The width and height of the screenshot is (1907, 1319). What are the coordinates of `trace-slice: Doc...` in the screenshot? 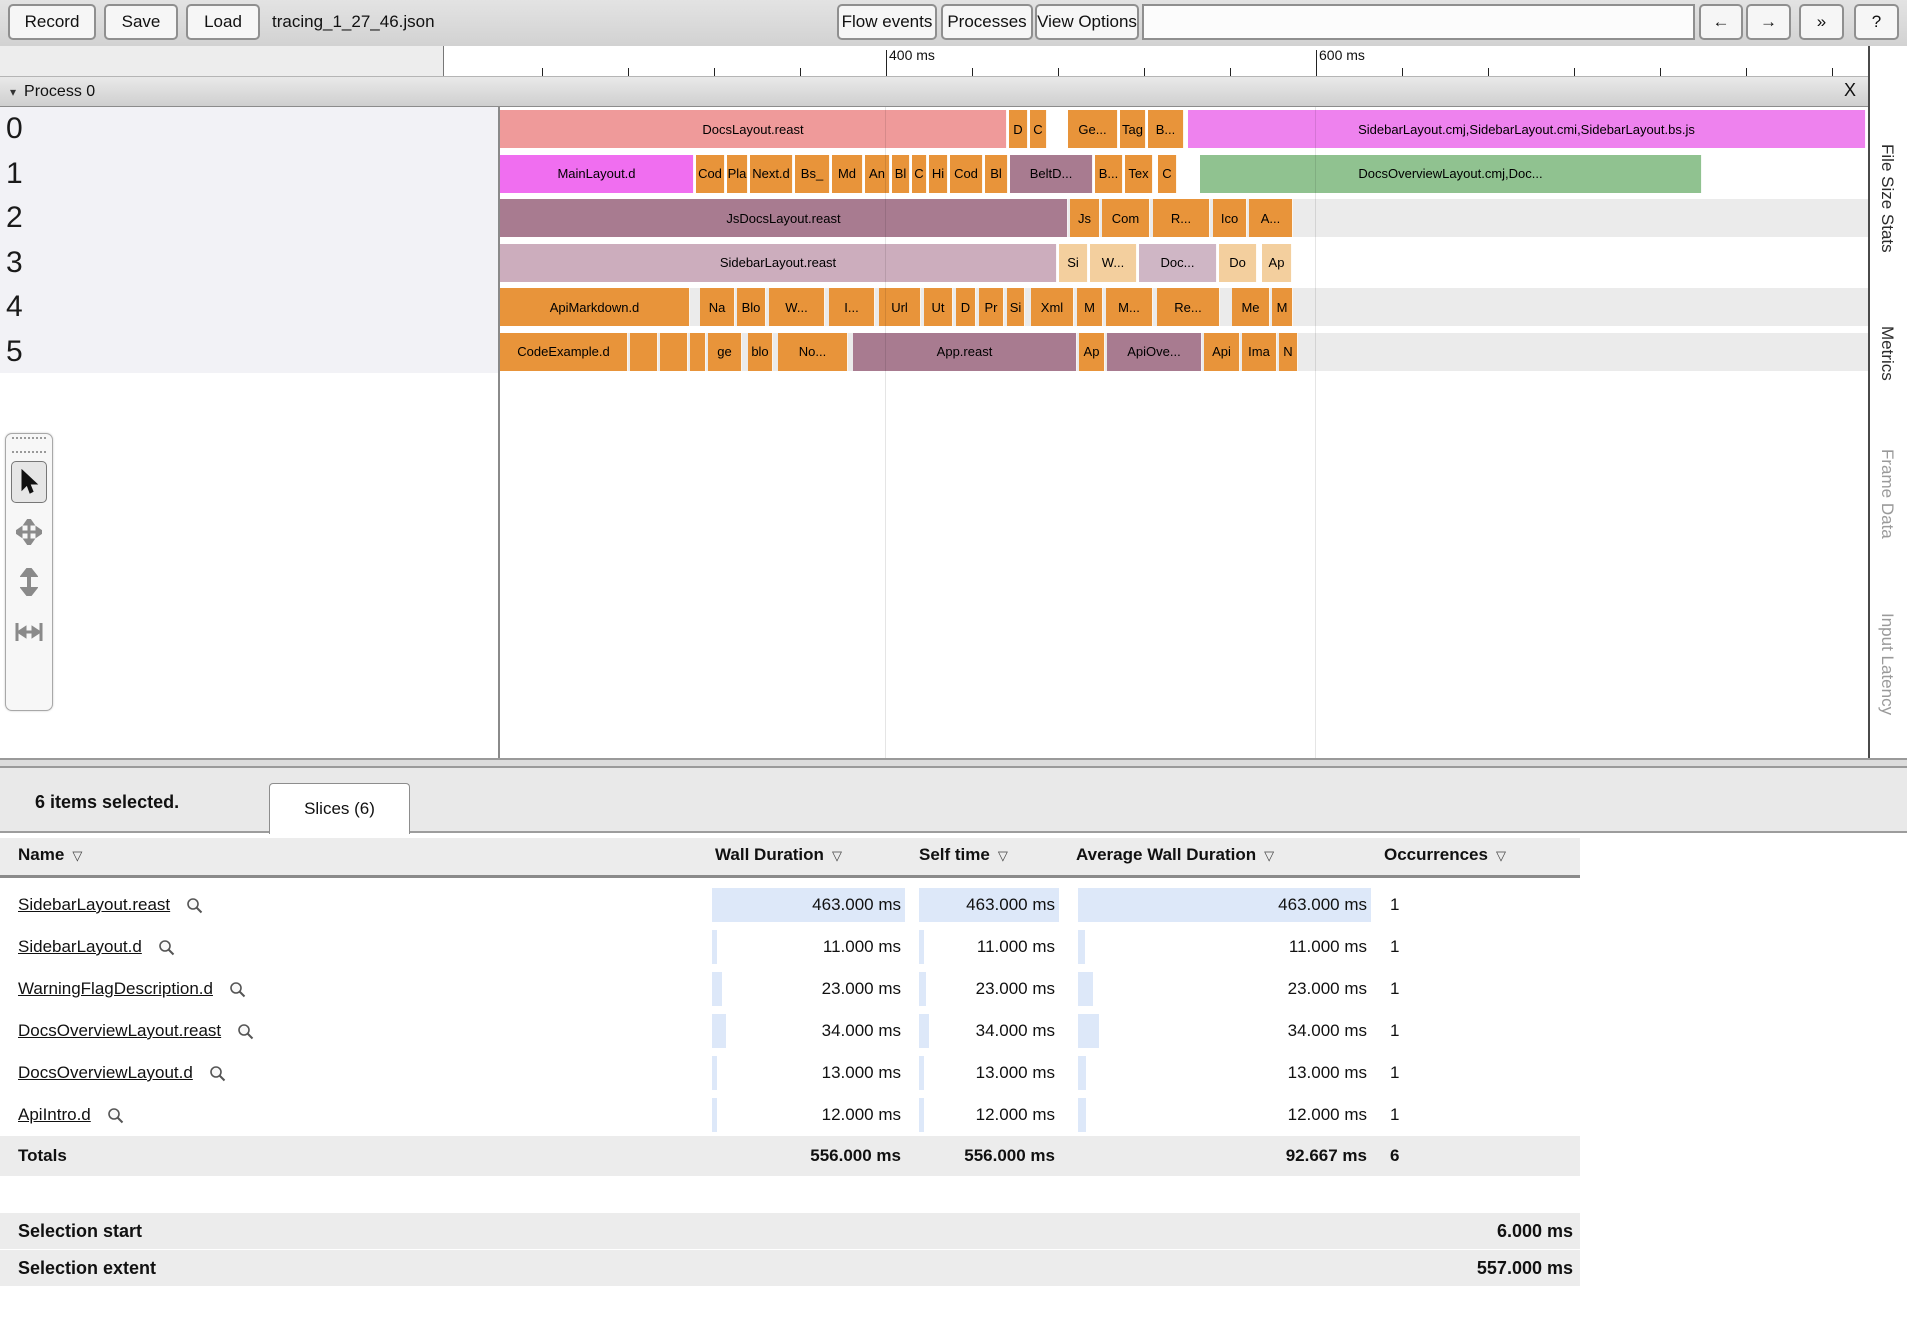 It's located at (1178, 262).